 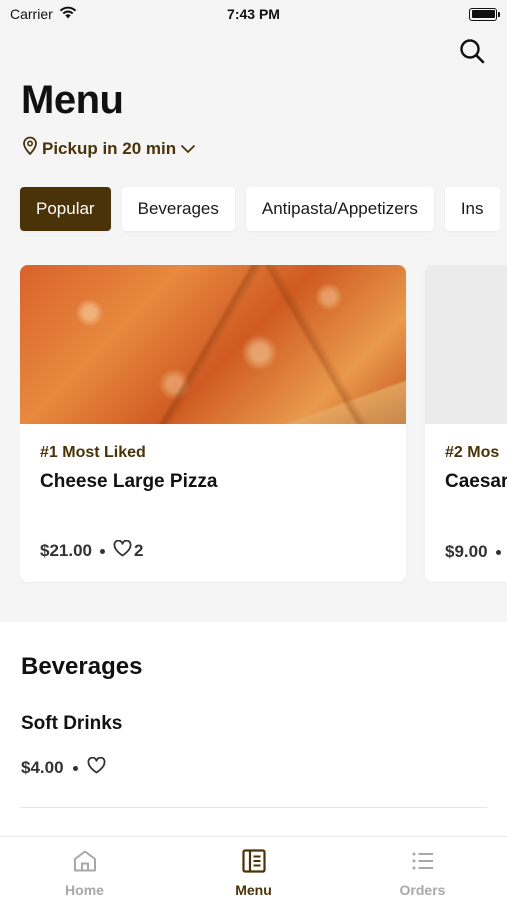 I want to click on location-pin-icon, so click(x=30, y=148).